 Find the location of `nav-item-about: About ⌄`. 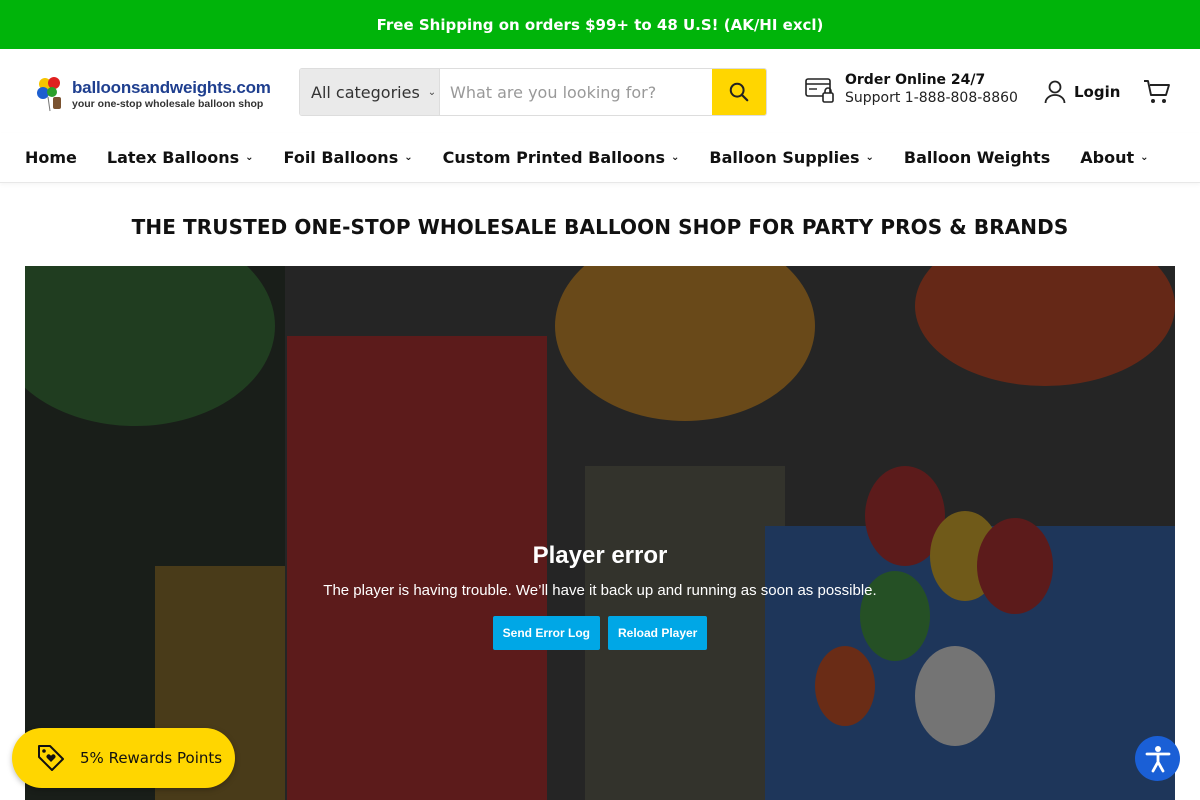

nav-item-about: About ⌄ is located at coordinates (1114, 157).